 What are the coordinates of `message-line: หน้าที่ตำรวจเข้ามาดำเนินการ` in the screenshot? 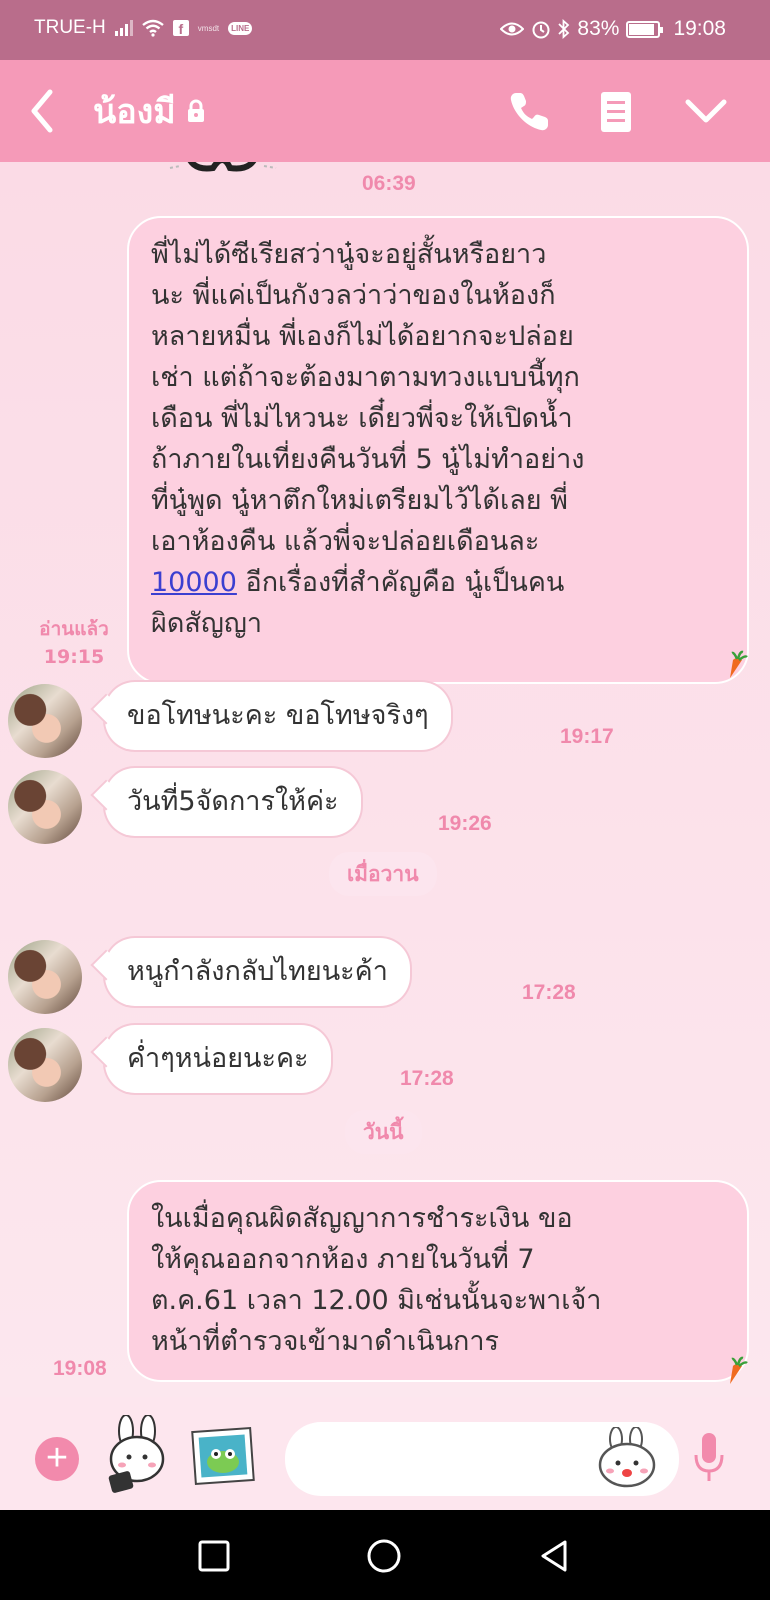 It's located at (325, 1341).